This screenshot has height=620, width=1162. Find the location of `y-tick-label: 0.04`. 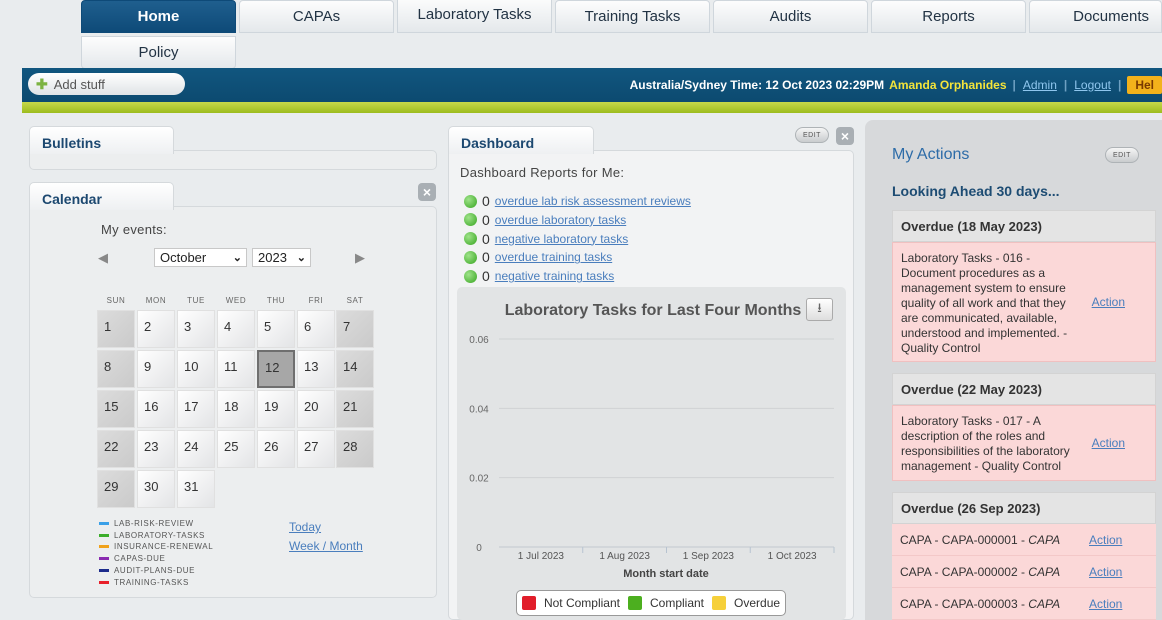

y-tick-label: 0.04 is located at coordinates (479, 409).